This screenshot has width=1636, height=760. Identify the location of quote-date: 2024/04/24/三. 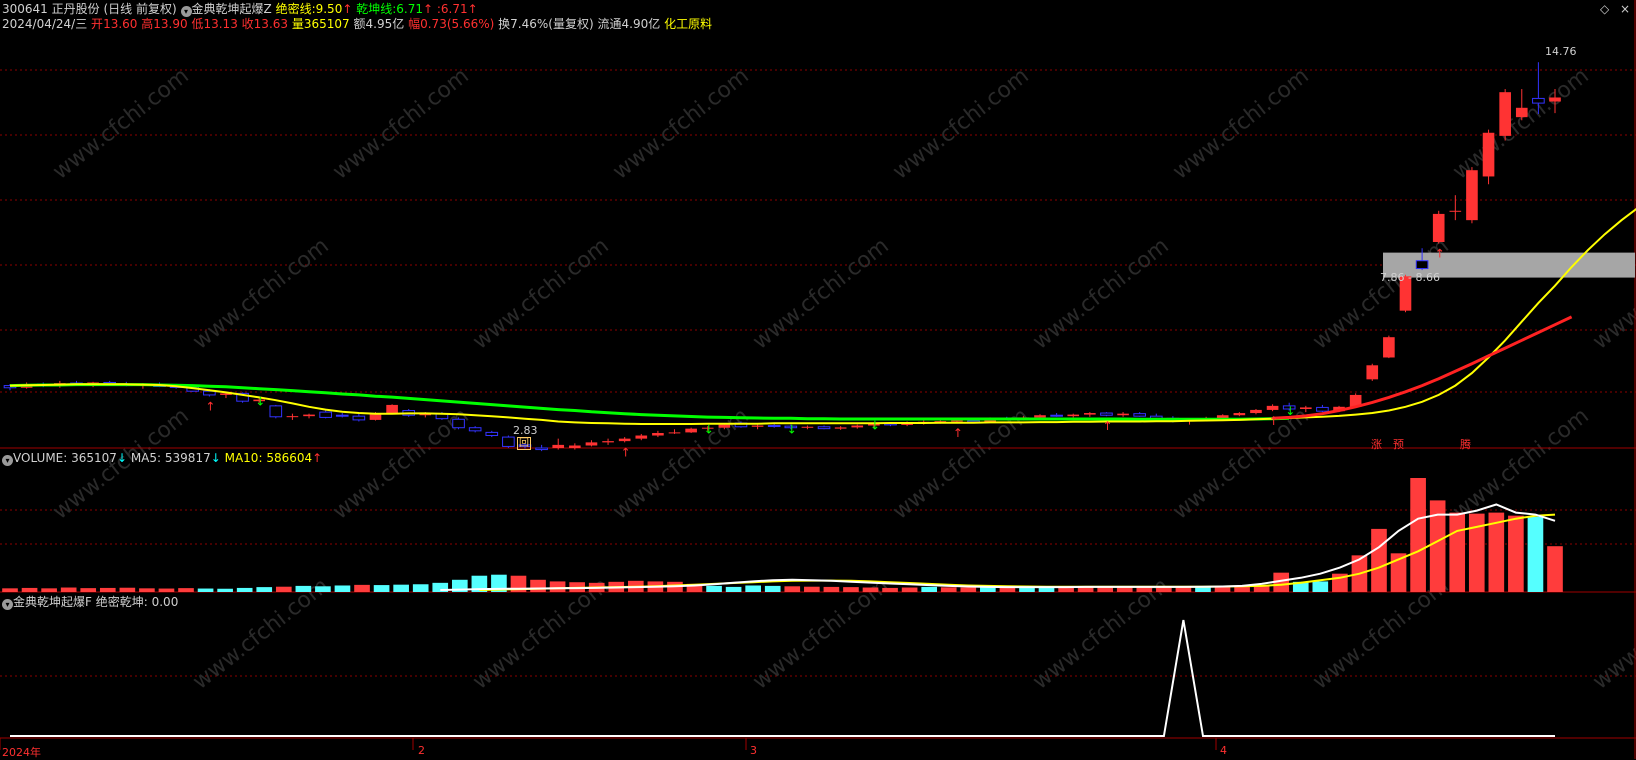
(45, 24).